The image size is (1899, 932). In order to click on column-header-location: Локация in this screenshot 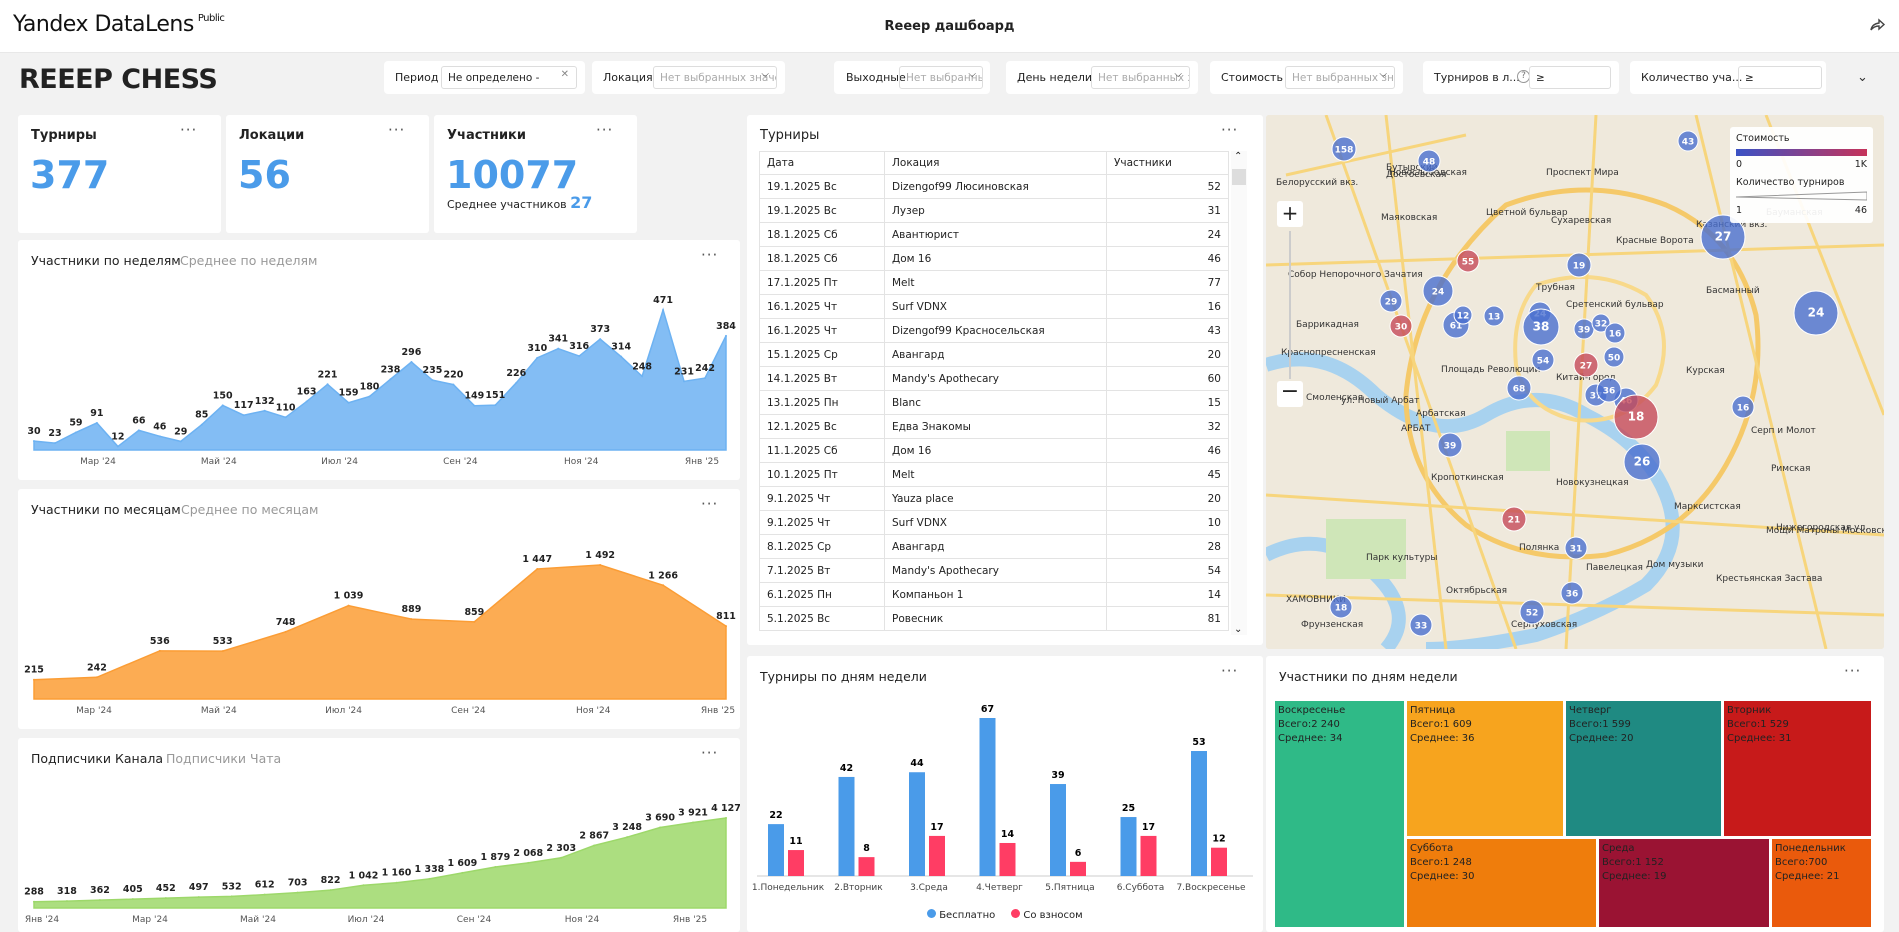, I will do `click(995, 163)`.